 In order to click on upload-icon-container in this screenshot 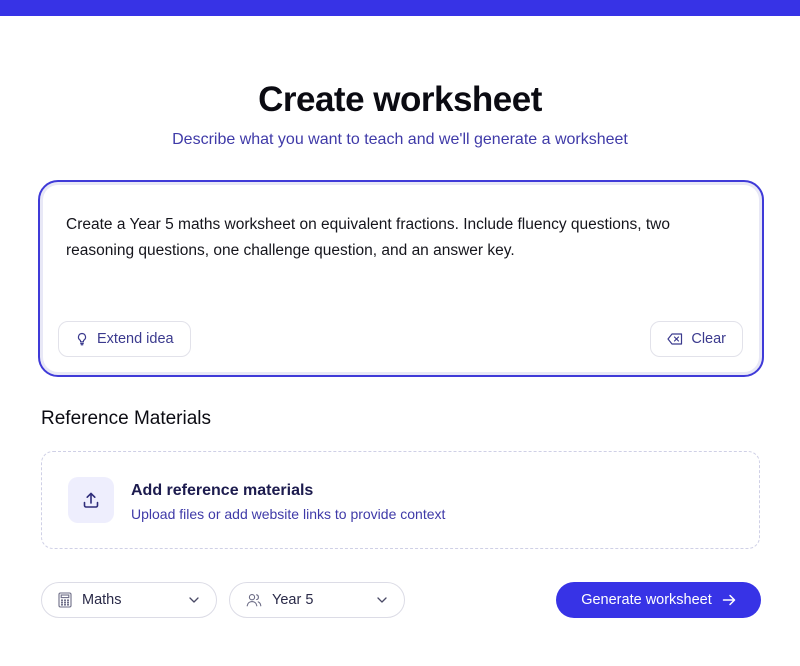, I will do `click(91, 500)`.